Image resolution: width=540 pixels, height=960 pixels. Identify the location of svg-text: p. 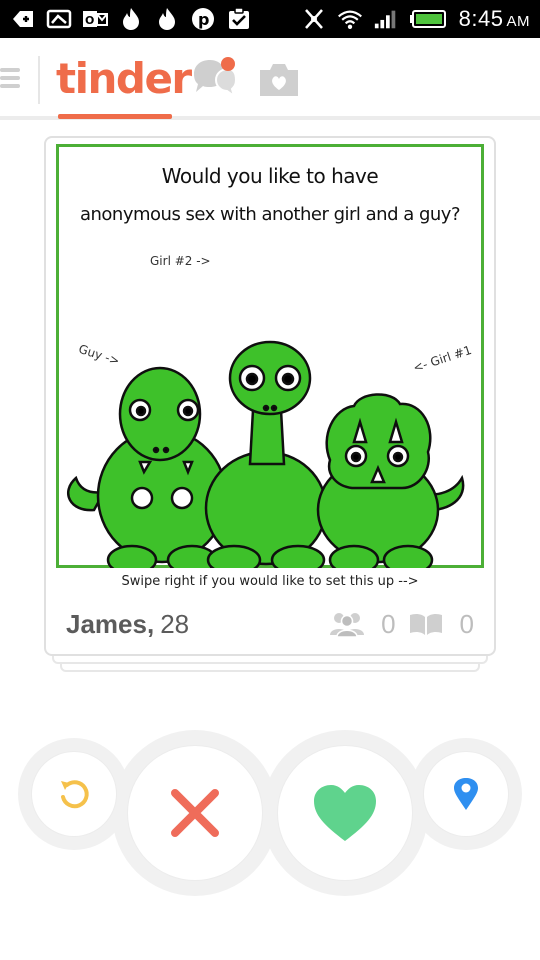
(203, 19).